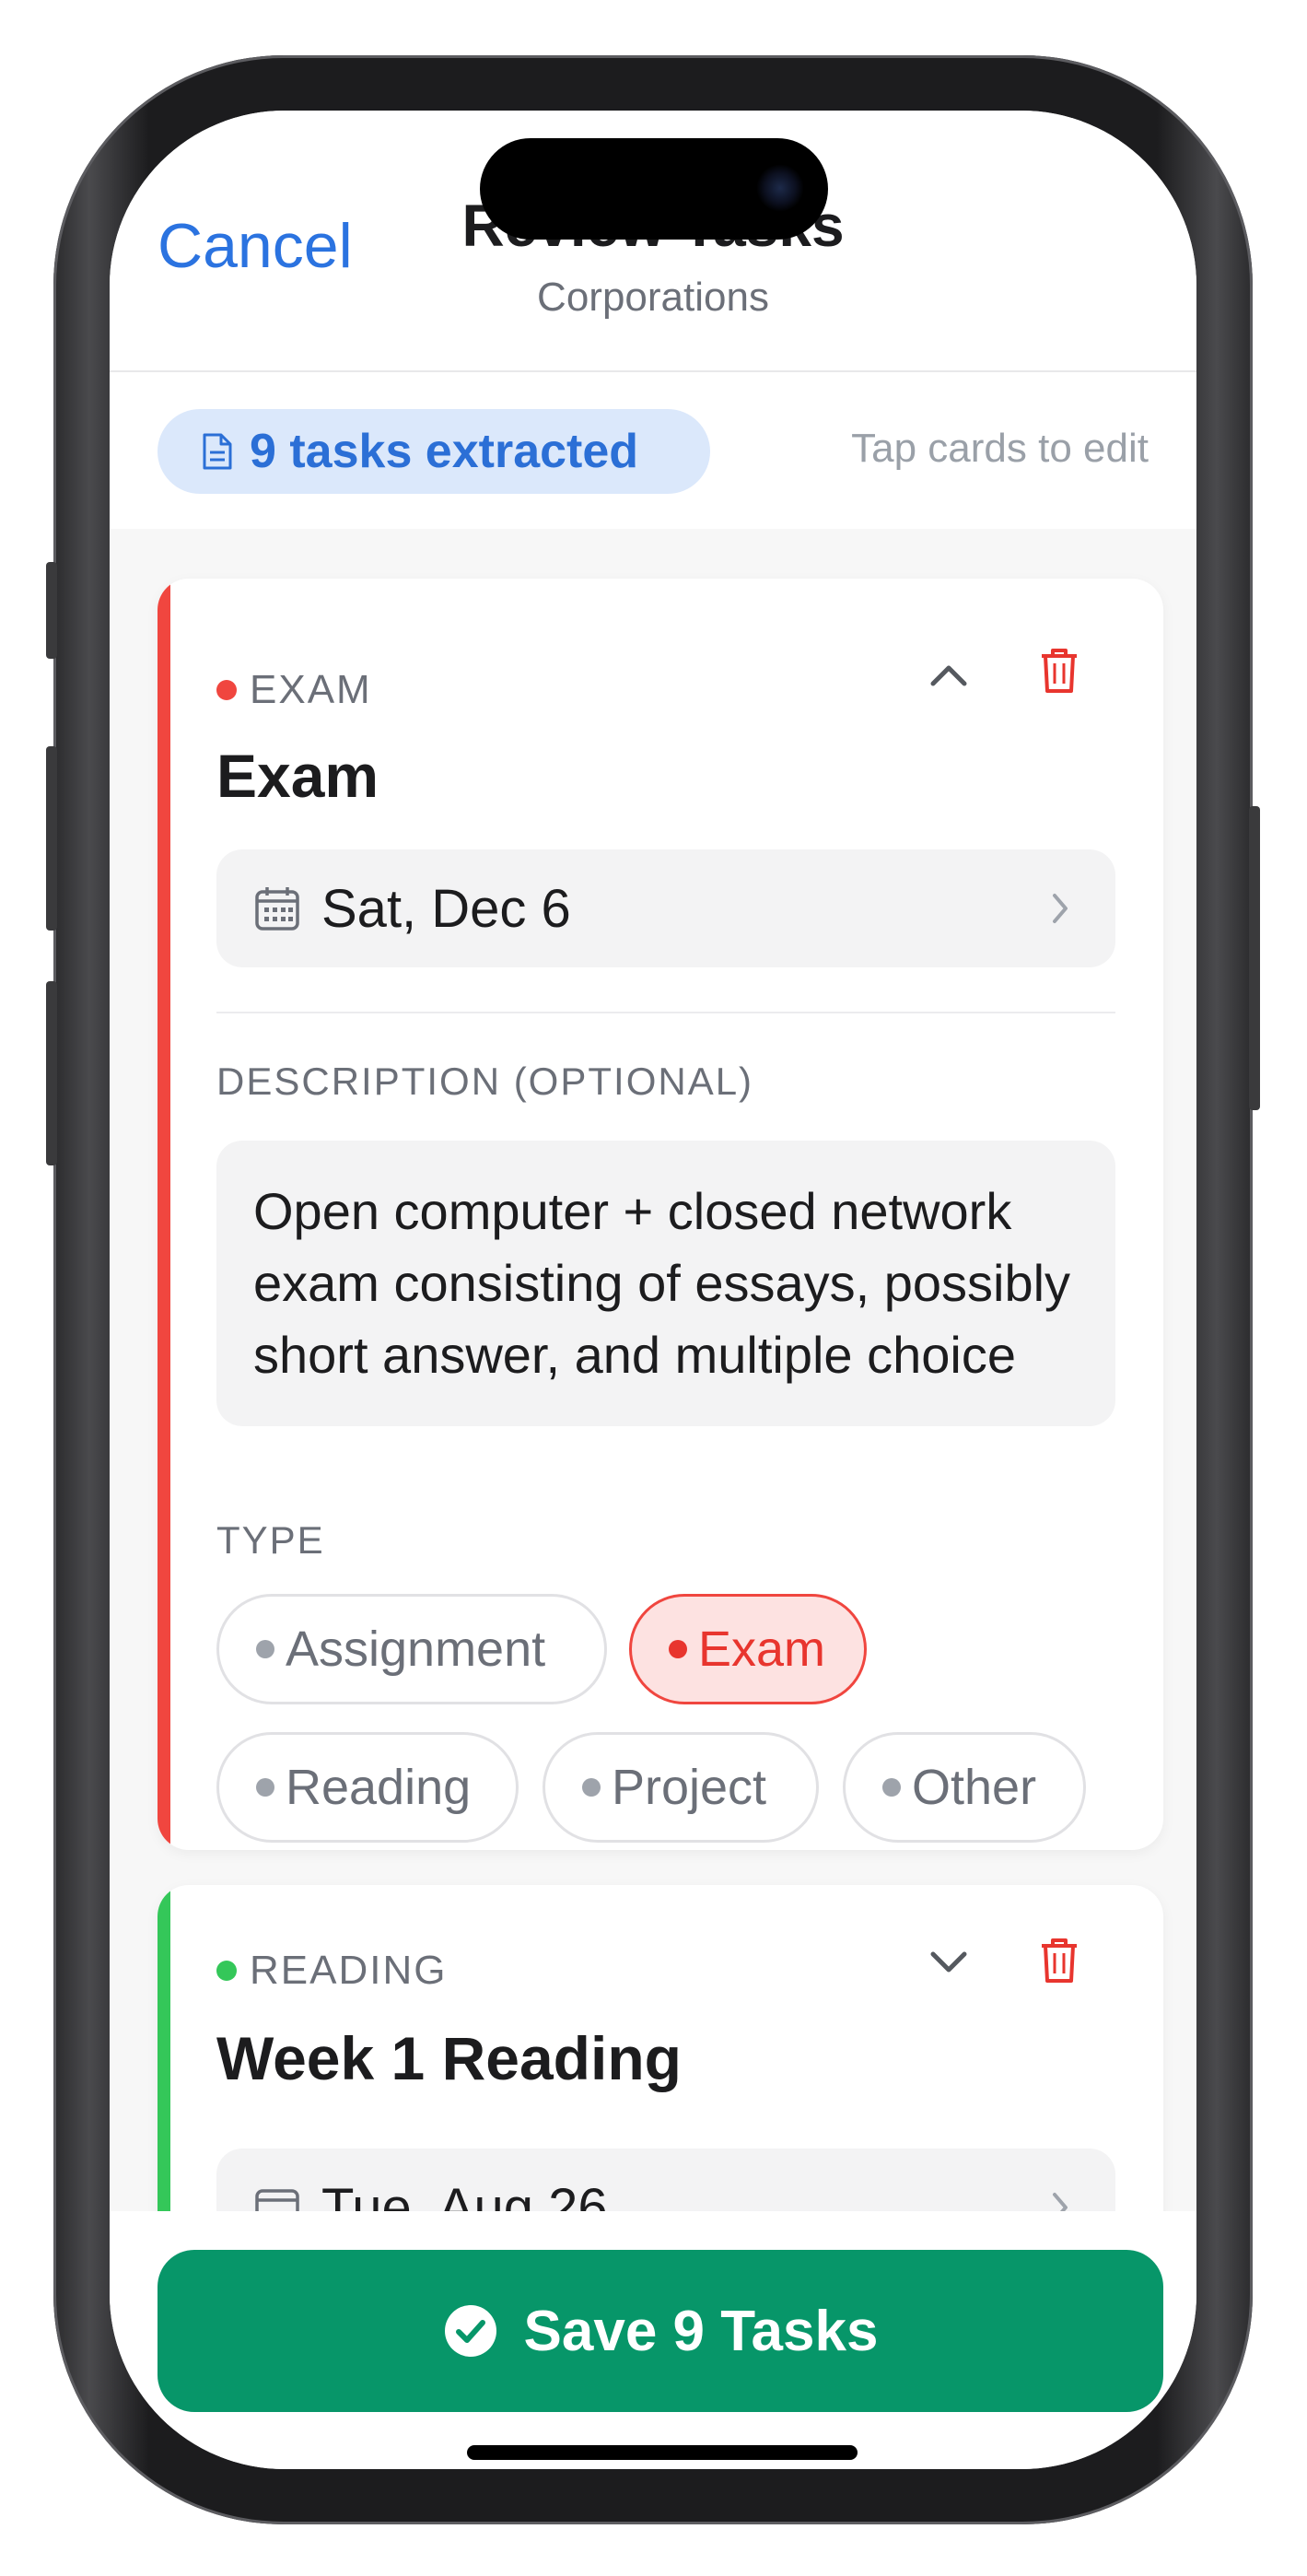  I want to click on card-category: EXAM, so click(294, 690).